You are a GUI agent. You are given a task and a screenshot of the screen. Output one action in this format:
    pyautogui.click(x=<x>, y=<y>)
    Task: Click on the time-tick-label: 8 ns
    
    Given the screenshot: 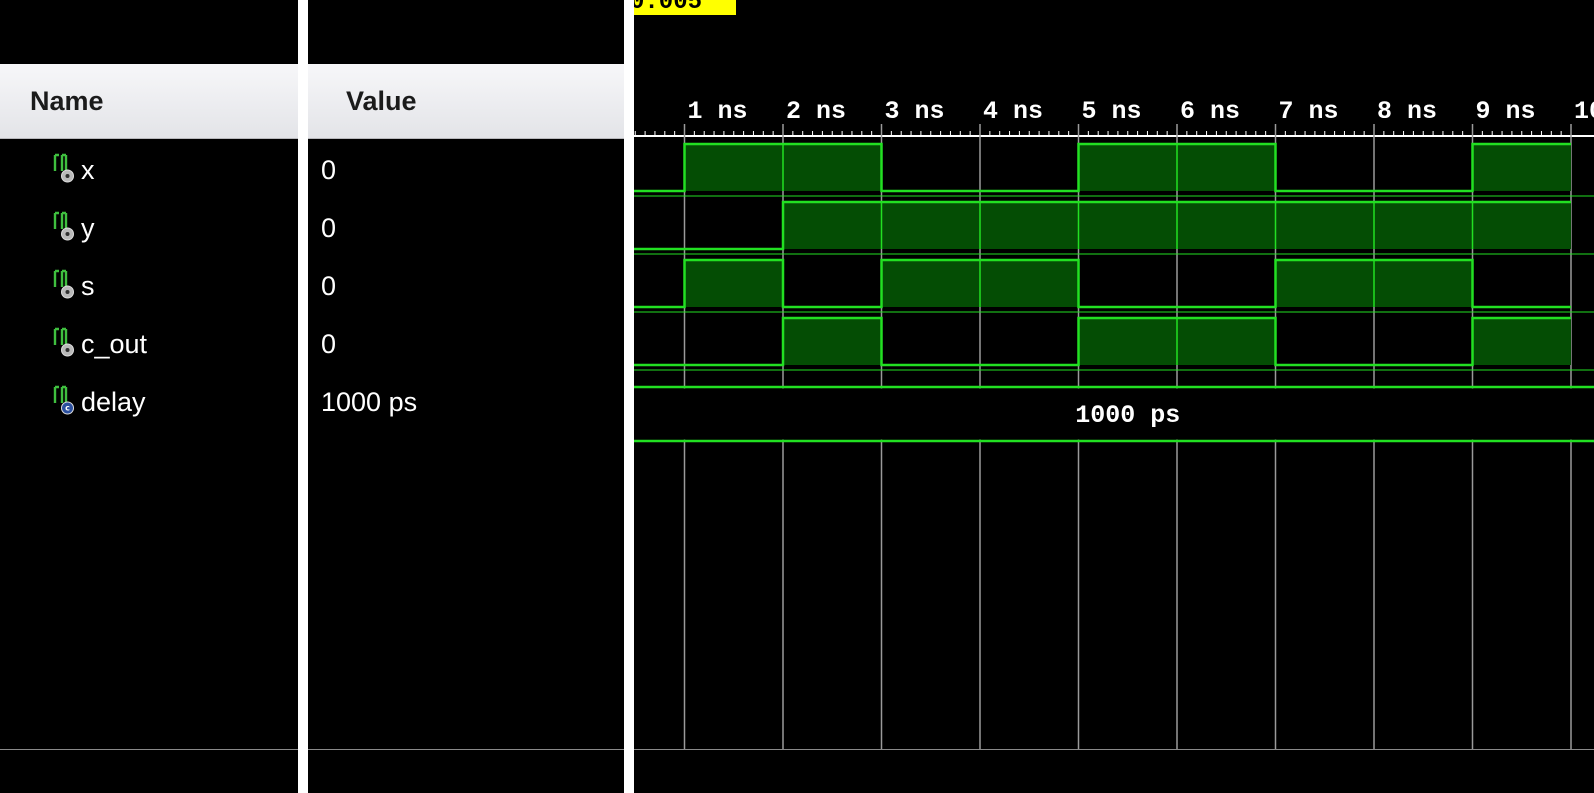 What is the action you would take?
    pyautogui.click(x=1407, y=111)
    